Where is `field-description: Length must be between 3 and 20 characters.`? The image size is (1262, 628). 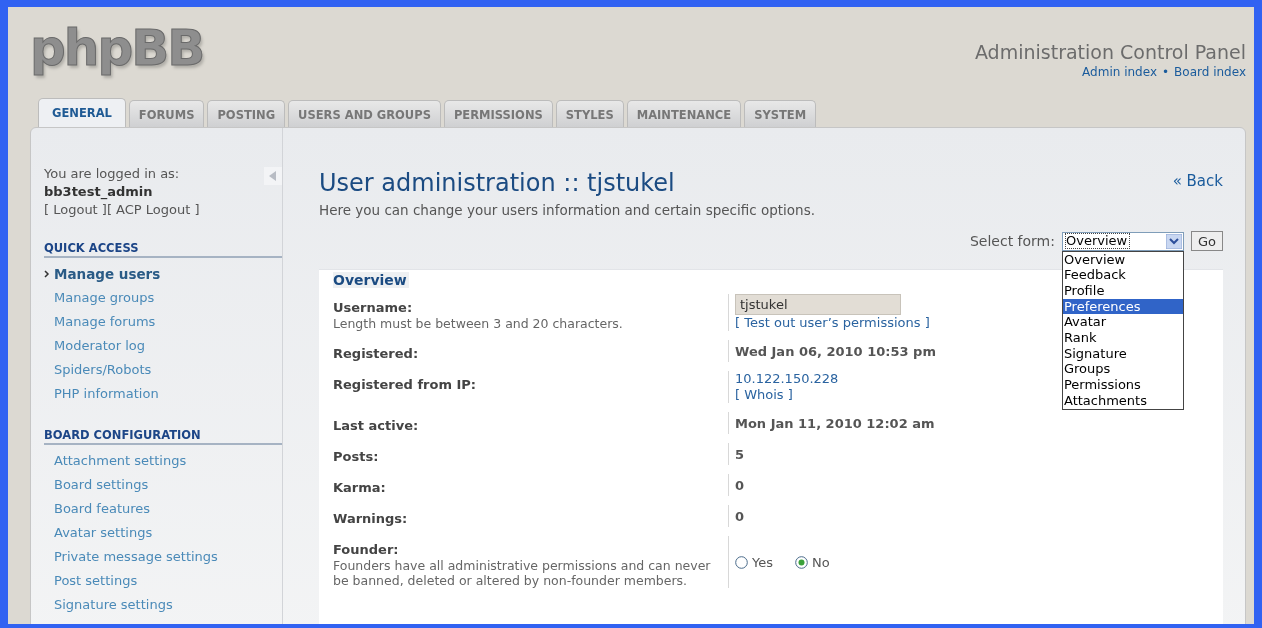
field-description: Length must be between 3 and 20 characters. is located at coordinates (478, 323).